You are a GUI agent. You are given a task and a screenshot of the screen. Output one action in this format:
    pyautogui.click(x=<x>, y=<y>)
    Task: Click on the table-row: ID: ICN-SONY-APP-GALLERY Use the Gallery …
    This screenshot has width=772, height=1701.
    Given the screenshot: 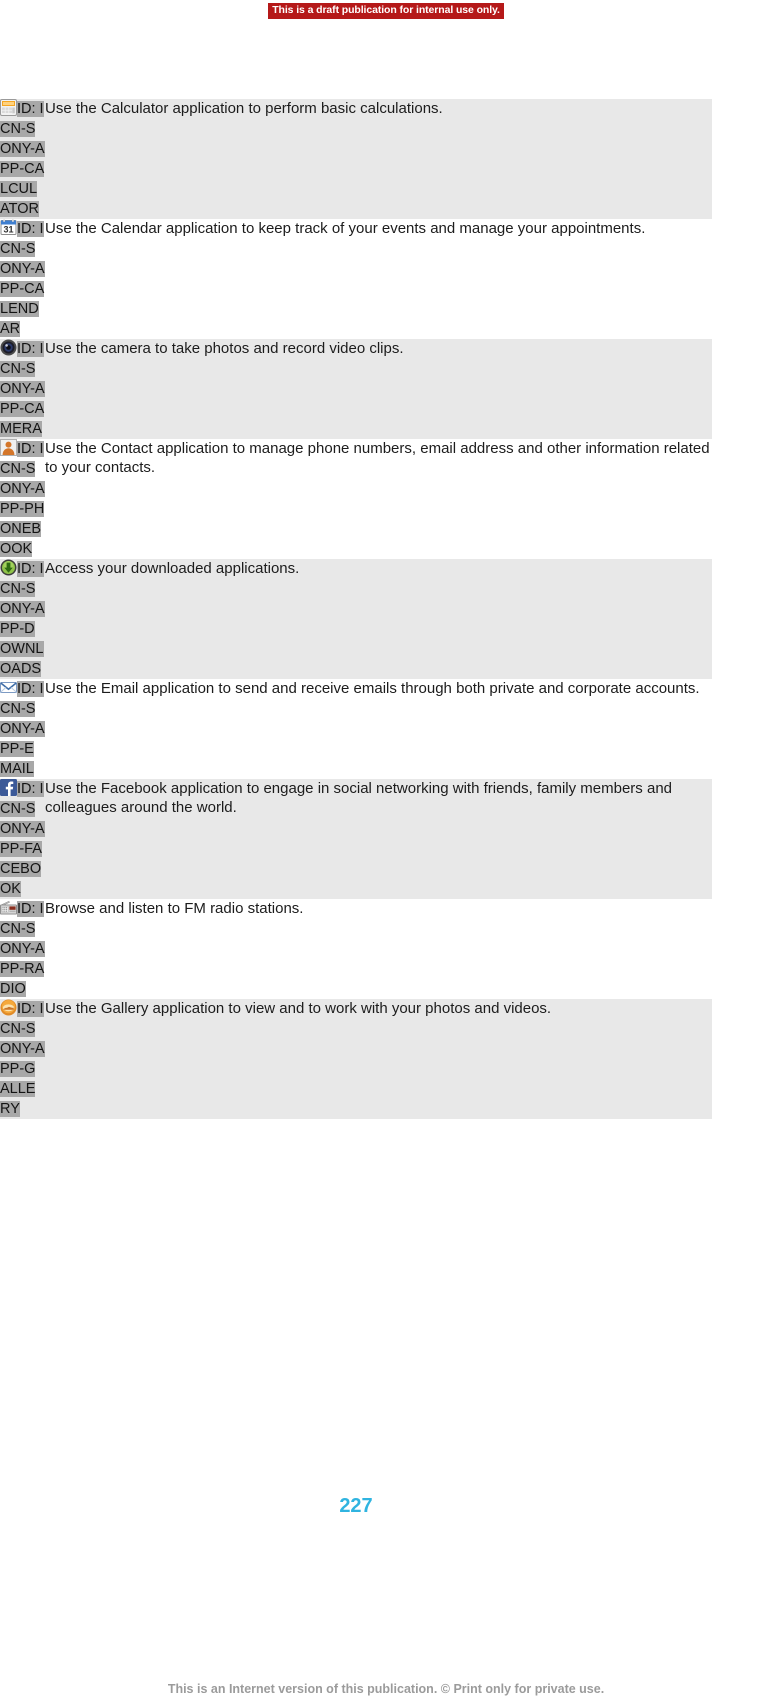 What is the action you would take?
    pyautogui.click(x=356, y=1059)
    